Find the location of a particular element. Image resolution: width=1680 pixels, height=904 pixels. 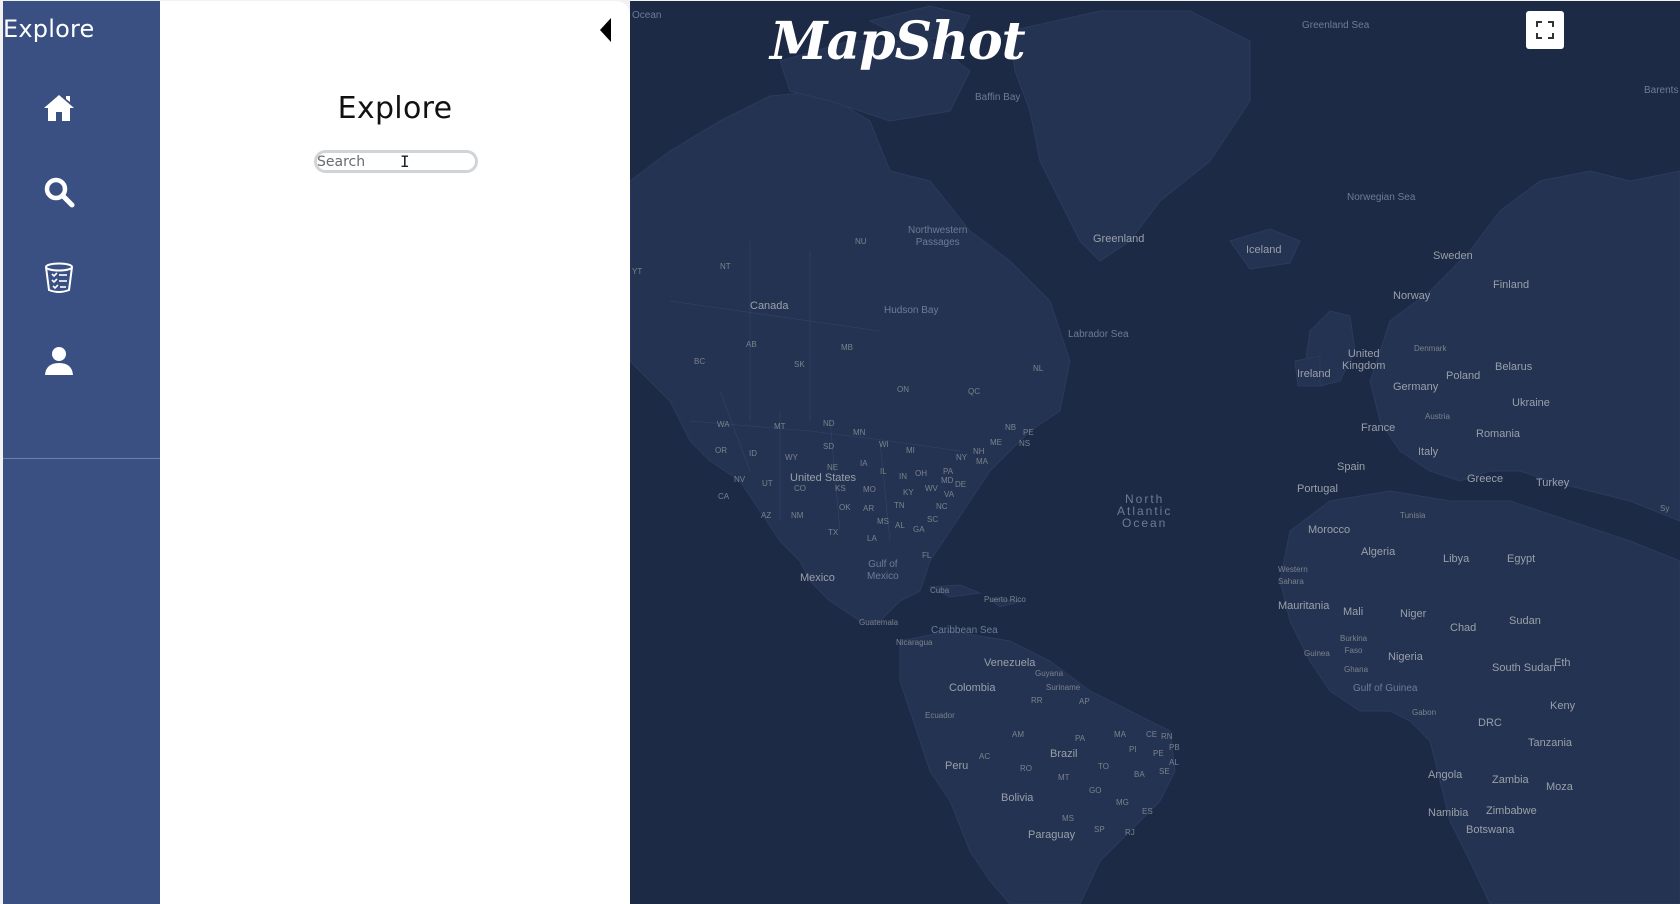

map-label: GO is located at coordinates (1095, 790).